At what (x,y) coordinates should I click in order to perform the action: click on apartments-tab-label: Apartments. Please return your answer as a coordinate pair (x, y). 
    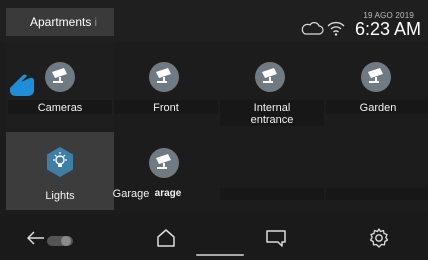
    Looking at the image, I should click on (61, 22).